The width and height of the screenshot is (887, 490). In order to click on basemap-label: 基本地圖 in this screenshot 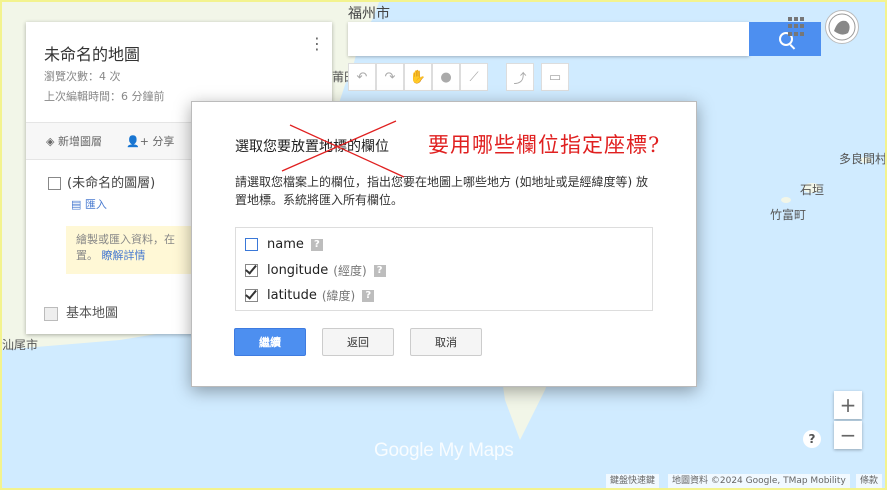, I will do `click(92, 313)`.